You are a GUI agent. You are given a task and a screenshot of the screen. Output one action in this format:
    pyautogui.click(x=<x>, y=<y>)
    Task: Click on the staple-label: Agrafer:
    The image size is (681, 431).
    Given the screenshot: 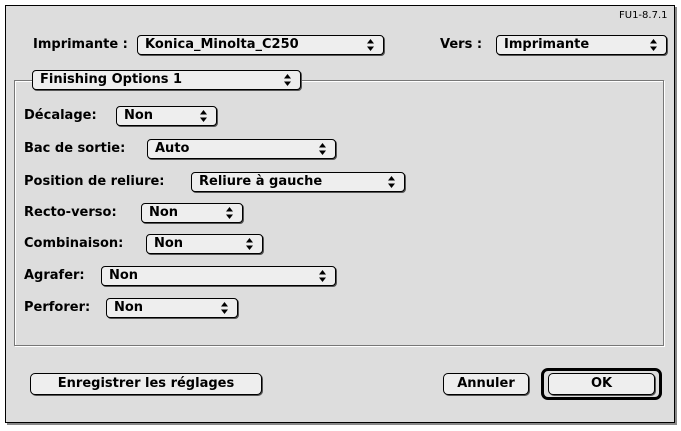 What is the action you would take?
    pyautogui.click(x=54, y=275)
    